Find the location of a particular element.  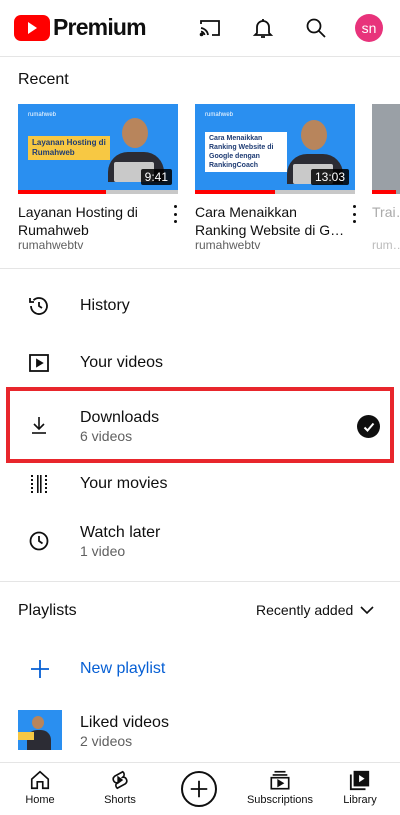

downloads-highlight-box is located at coordinates (200, 425).